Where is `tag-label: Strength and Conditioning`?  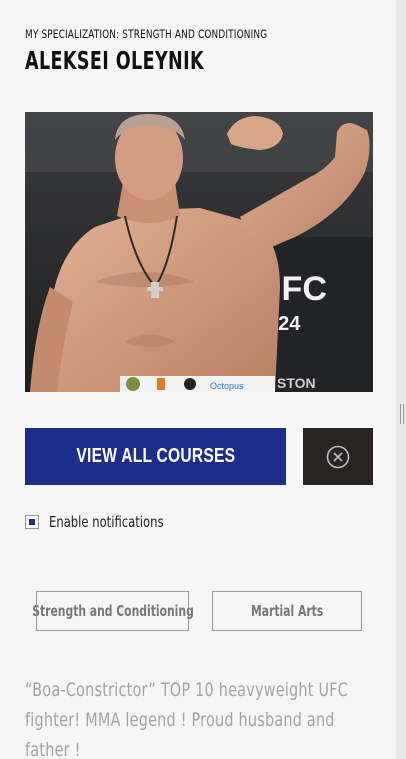
tag-label: Strength and Conditioning is located at coordinates (112, 611).